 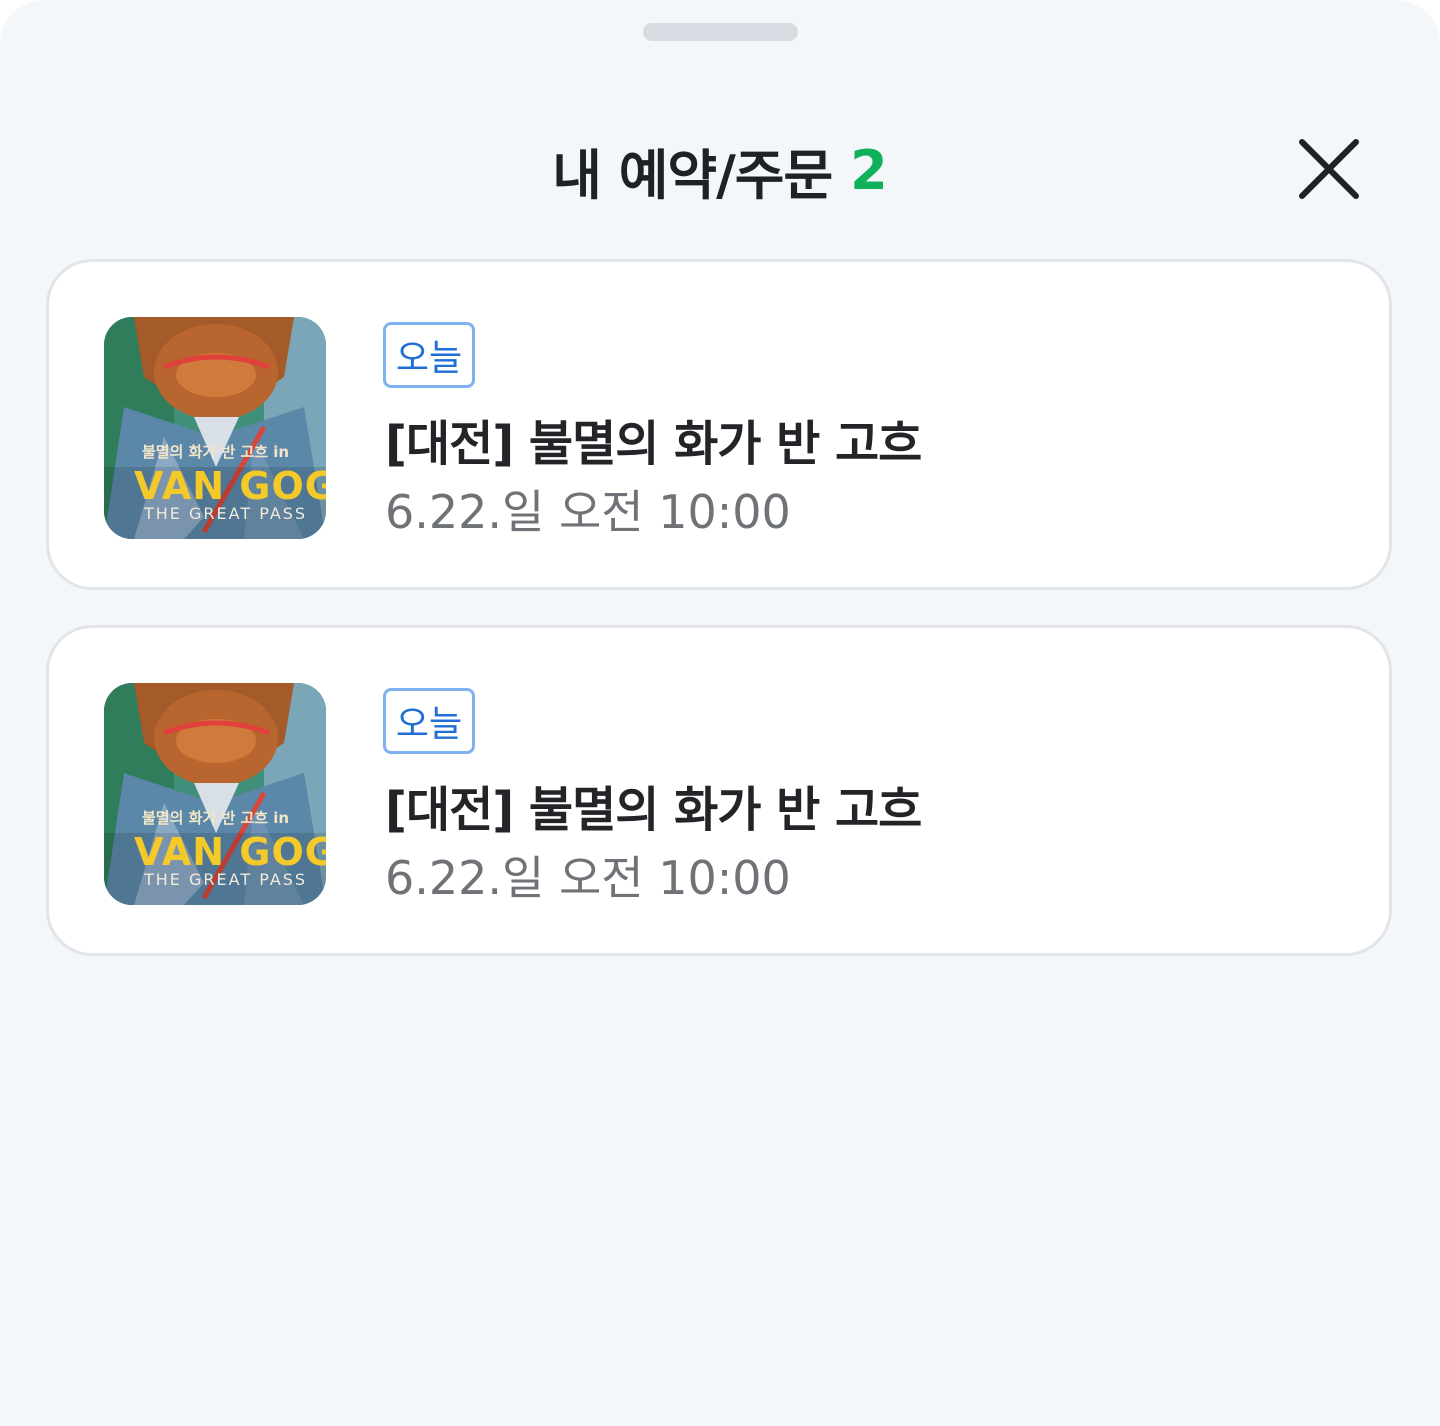 I want to click on booking-count: 2, so click(x=869, y=170).